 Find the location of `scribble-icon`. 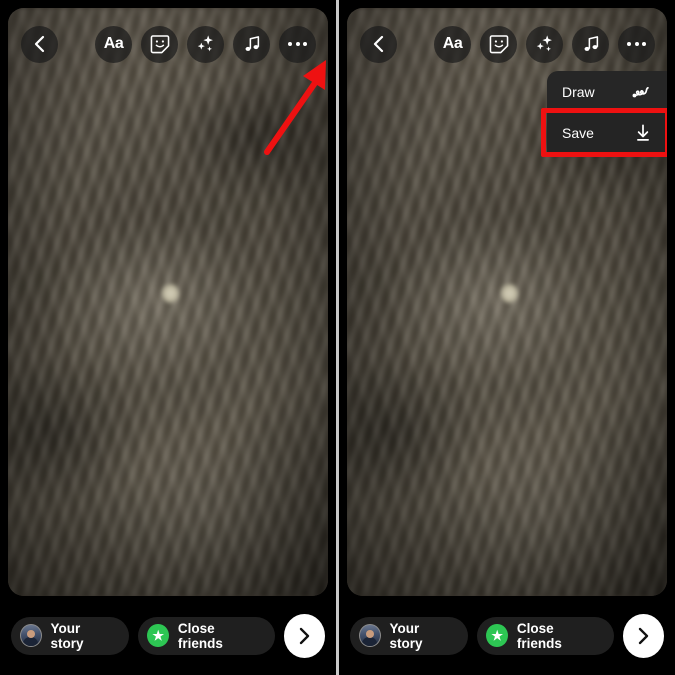

scribble-icon is located at coordinates (642, 92).